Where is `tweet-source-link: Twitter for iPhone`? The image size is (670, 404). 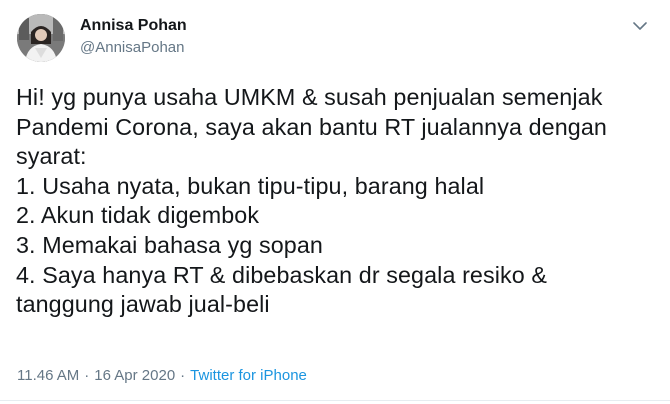 tweet-source-link: Twitter for iPhone is located at coordinates (248, 375).